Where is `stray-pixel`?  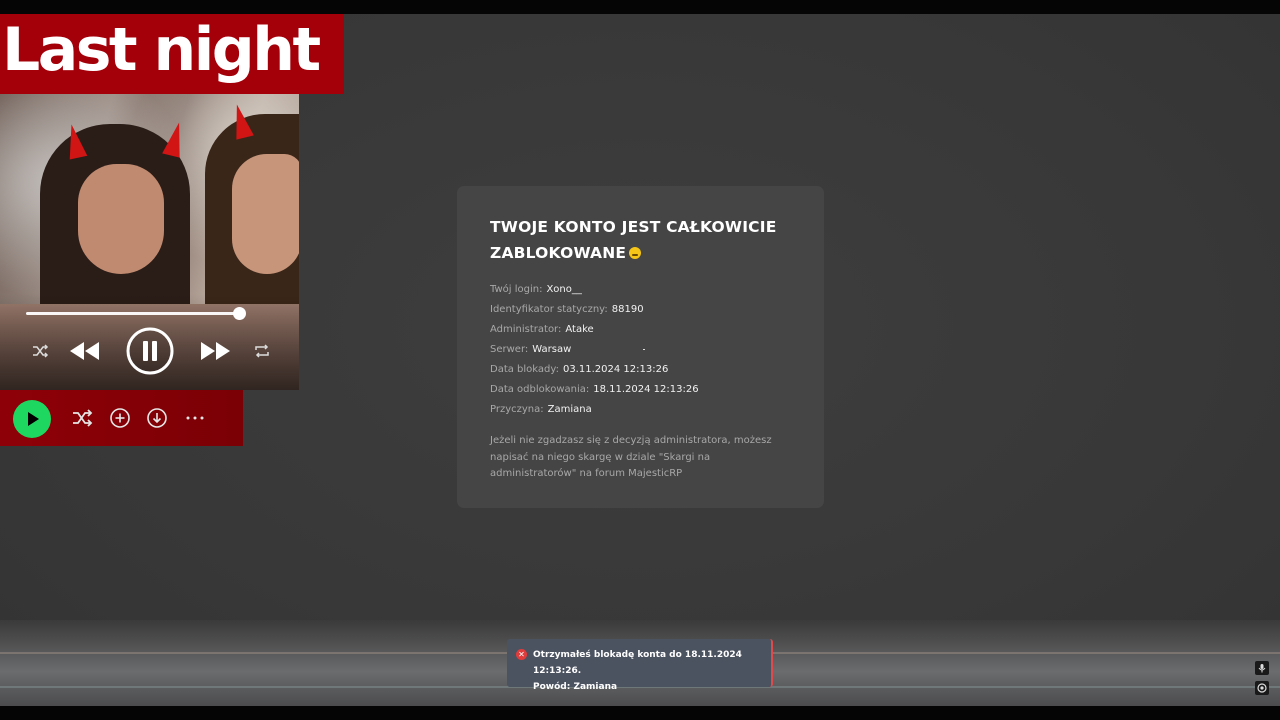
stray-pixel is located at coordinates (644, 349).